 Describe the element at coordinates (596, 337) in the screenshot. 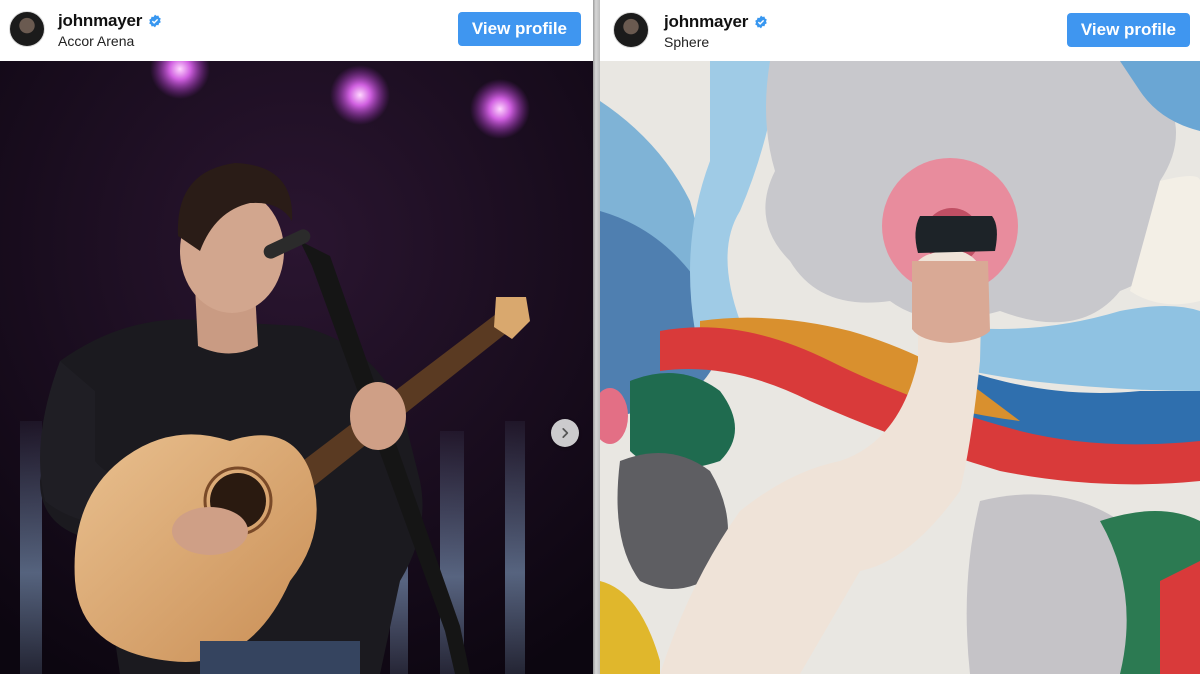

I see `panel-divider` at that location.